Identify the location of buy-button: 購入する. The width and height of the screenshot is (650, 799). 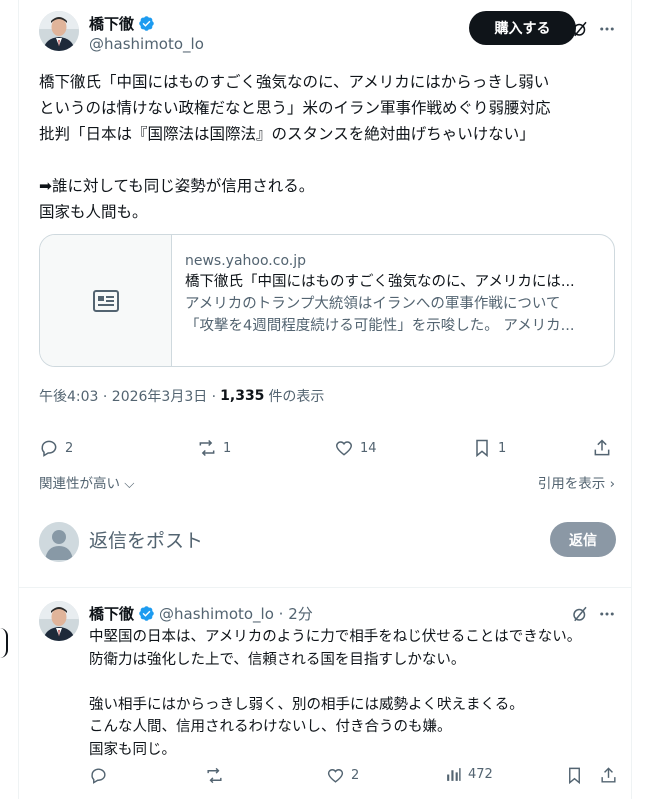
(522, 28).